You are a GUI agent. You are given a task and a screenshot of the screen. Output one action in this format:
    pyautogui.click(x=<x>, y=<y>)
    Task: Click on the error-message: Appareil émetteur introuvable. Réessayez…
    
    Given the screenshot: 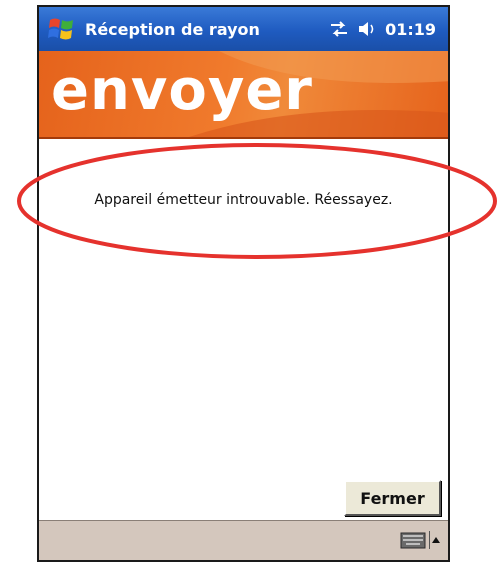 What is the action you would take?
    pyautogui.click(x=243, y=200)
    